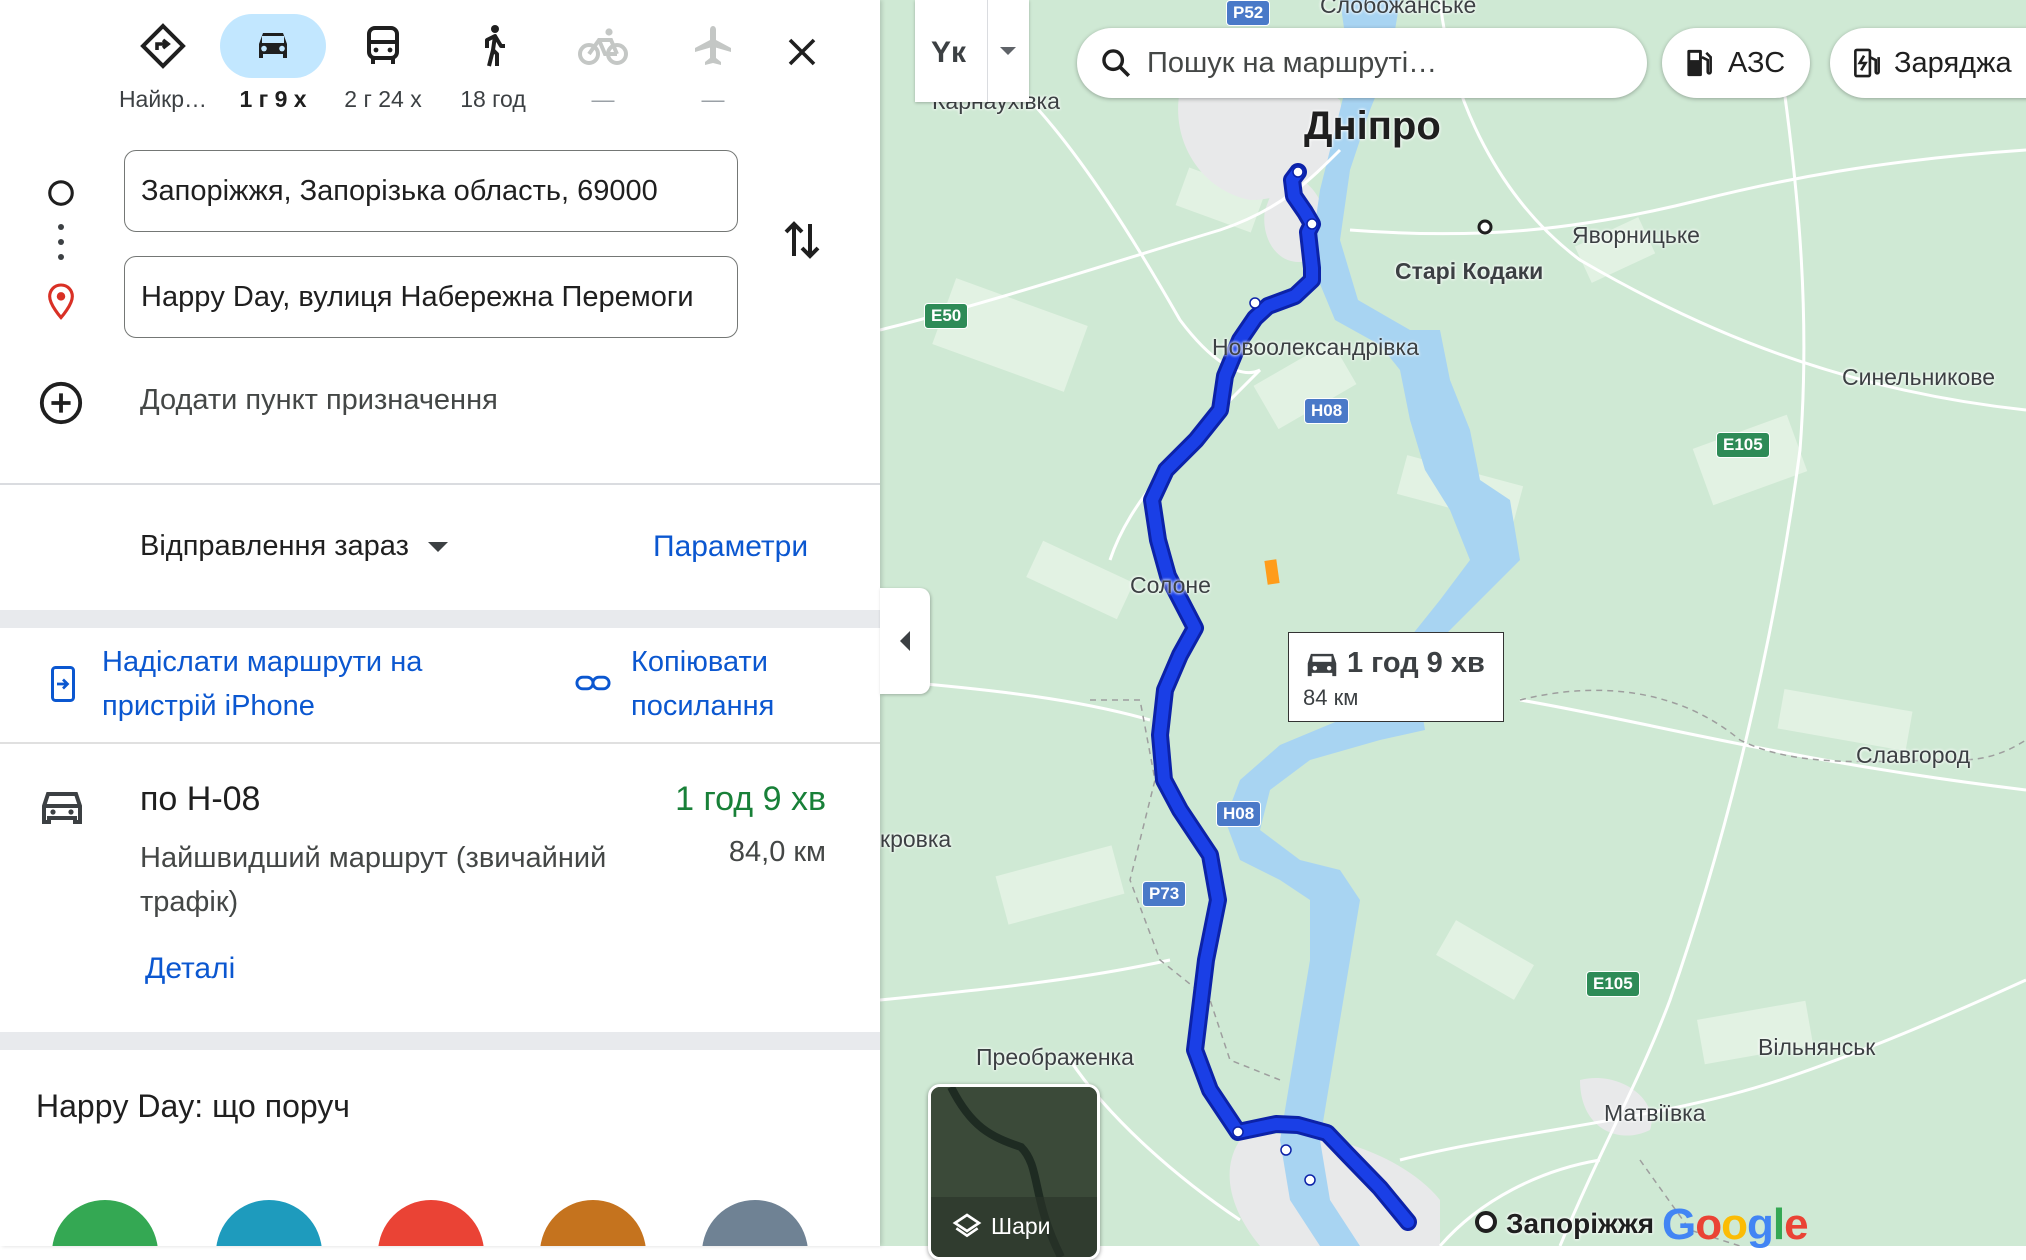  I want to click on place-label: Синельникове, so click(1919, 377).